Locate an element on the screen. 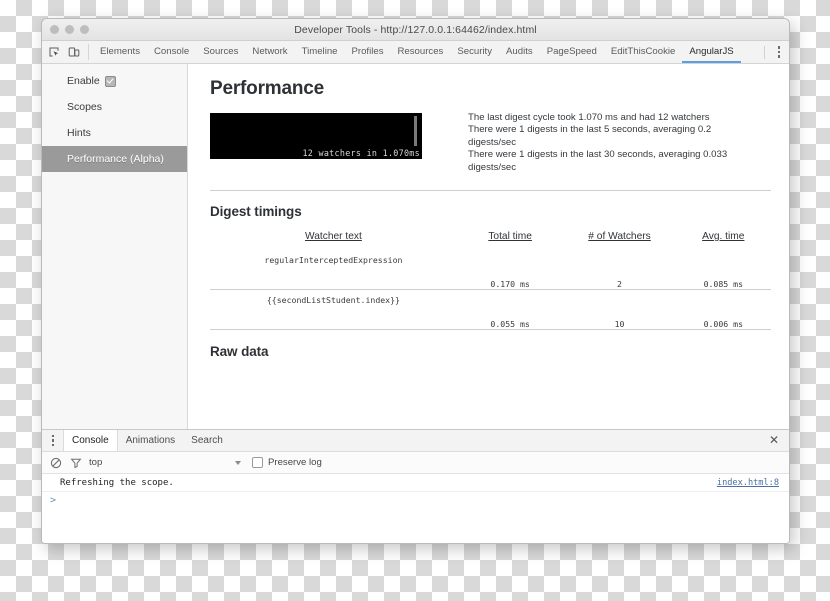  chevron-down-icon is located at coordinates (238, 462).